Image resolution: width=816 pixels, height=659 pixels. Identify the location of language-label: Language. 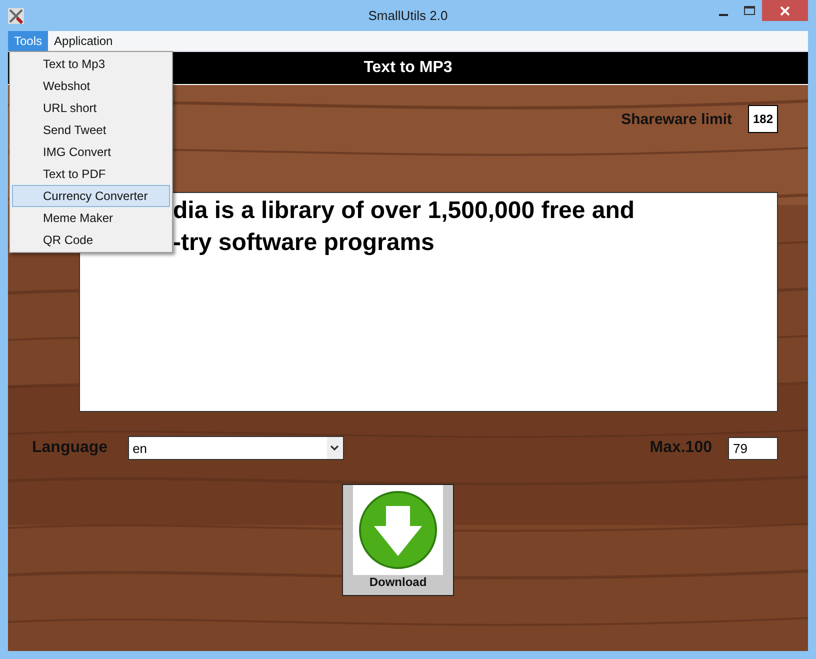
(70, 448).